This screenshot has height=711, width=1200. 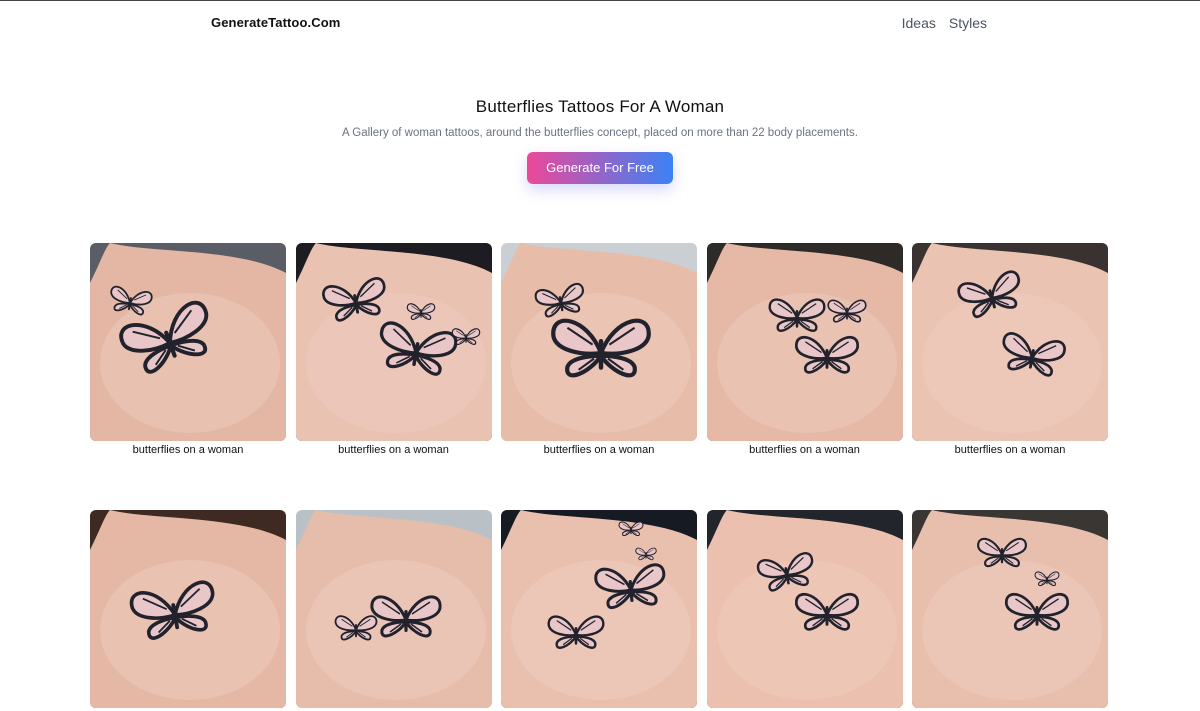 What do you see at coordinates (600, 24) in the screenshot?
I see `top-nav: GenerateTattoo.Com Ideas Styles` at bounding box center [600, 24].